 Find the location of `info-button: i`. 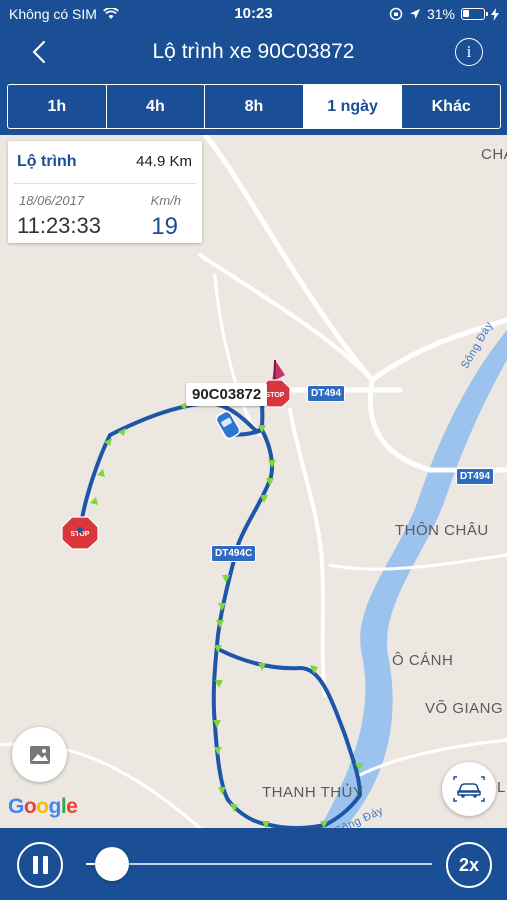

info-button: i is located at coordinates (469, 52).